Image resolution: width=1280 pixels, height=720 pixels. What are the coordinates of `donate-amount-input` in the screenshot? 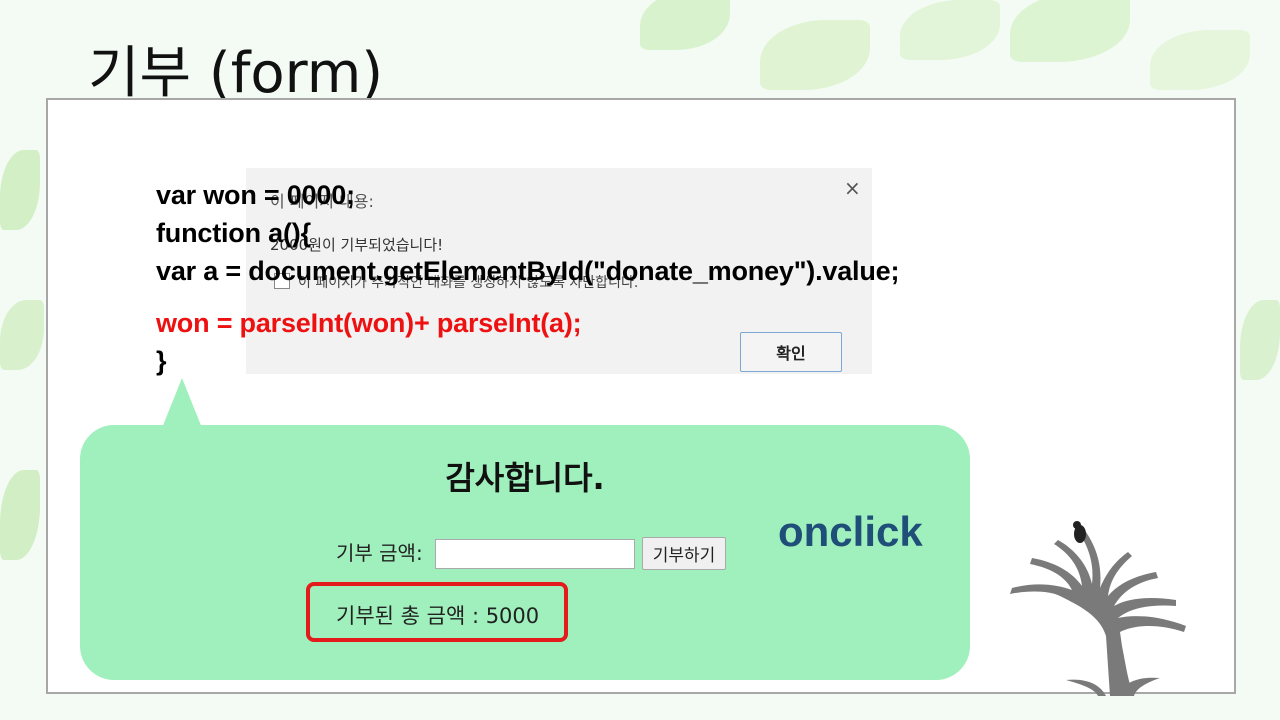 It's located at (535, 554).